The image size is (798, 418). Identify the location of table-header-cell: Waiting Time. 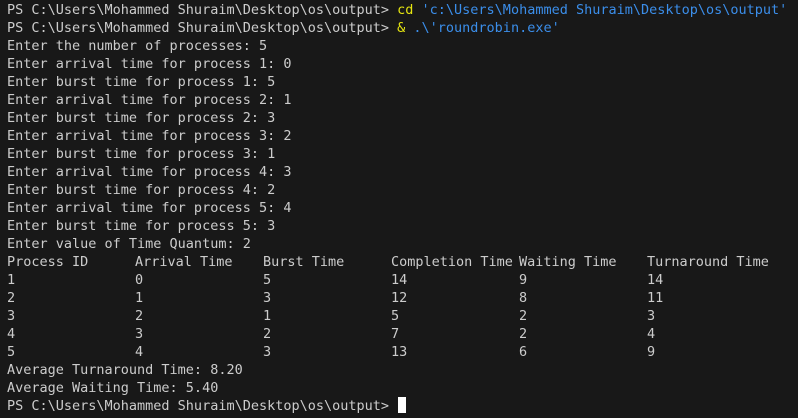
(568, 262).